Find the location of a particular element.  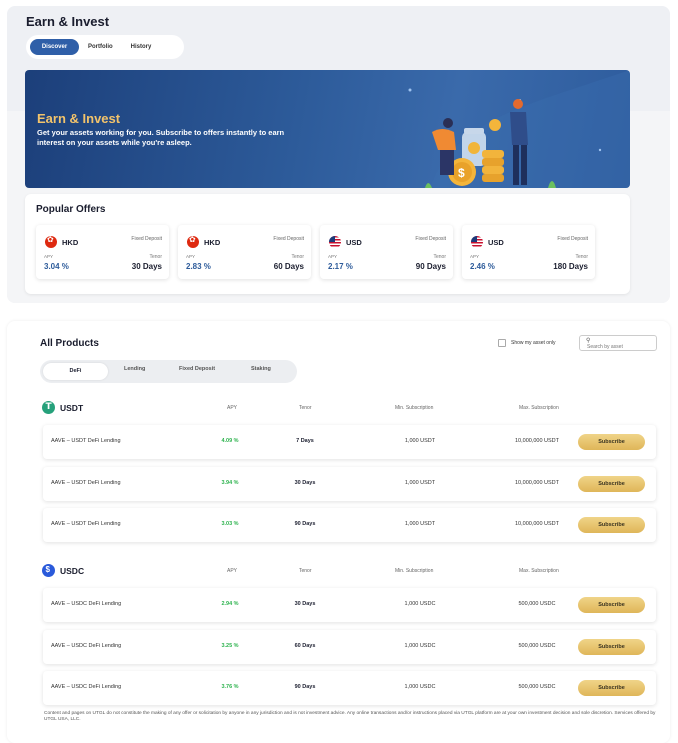

banner-title: Earn & Invest is located at coordinates (79, 118).